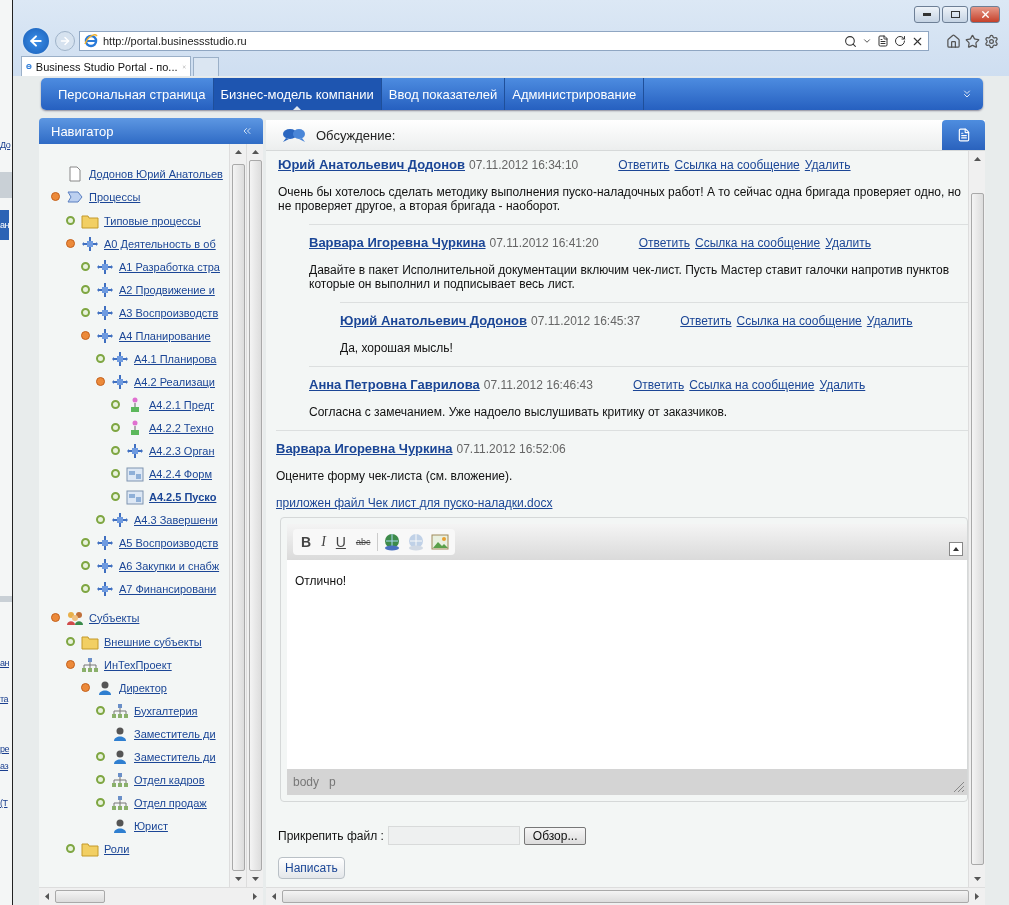 This screenshot has height=905, width=1009. Describe the element at coordinates (36, 41) in the screenshot. I see `back-button` at that location.